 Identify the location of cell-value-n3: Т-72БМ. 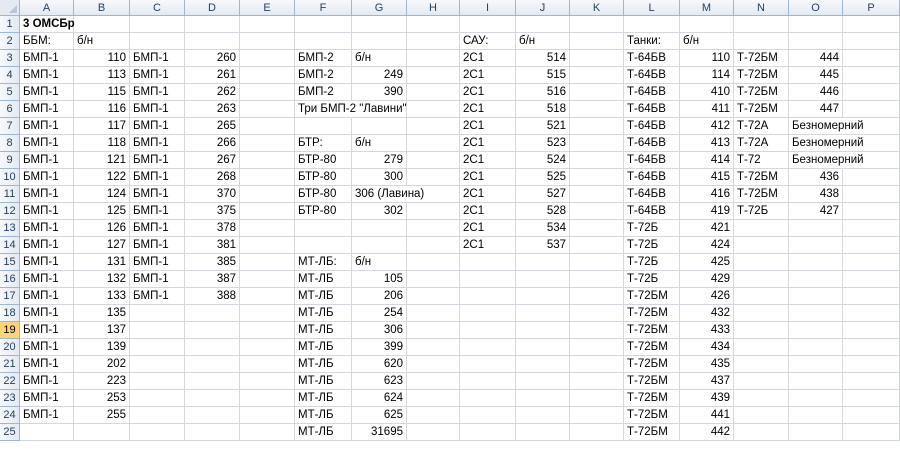
(761, 58).